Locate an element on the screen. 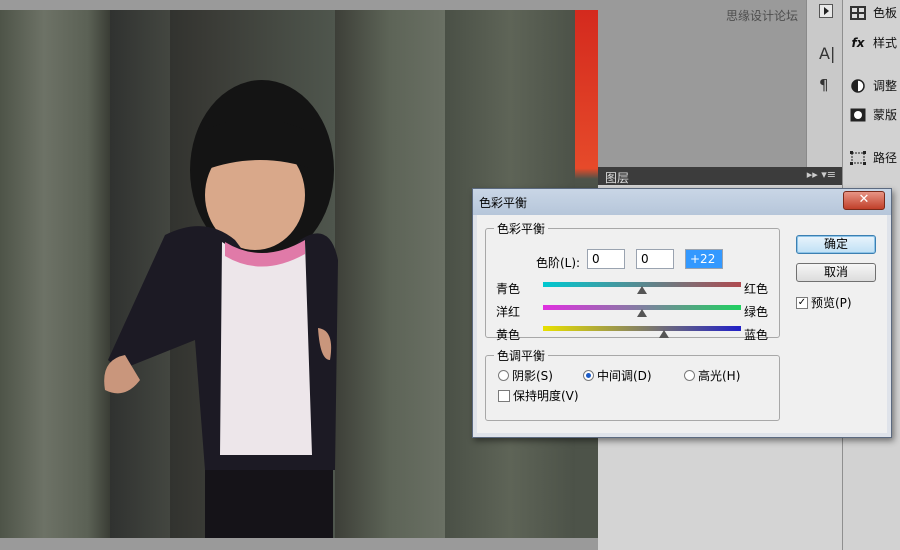 This screenshot has width=900, height=550. slider-right-label: 红色 is located at coordinates (756, 289).